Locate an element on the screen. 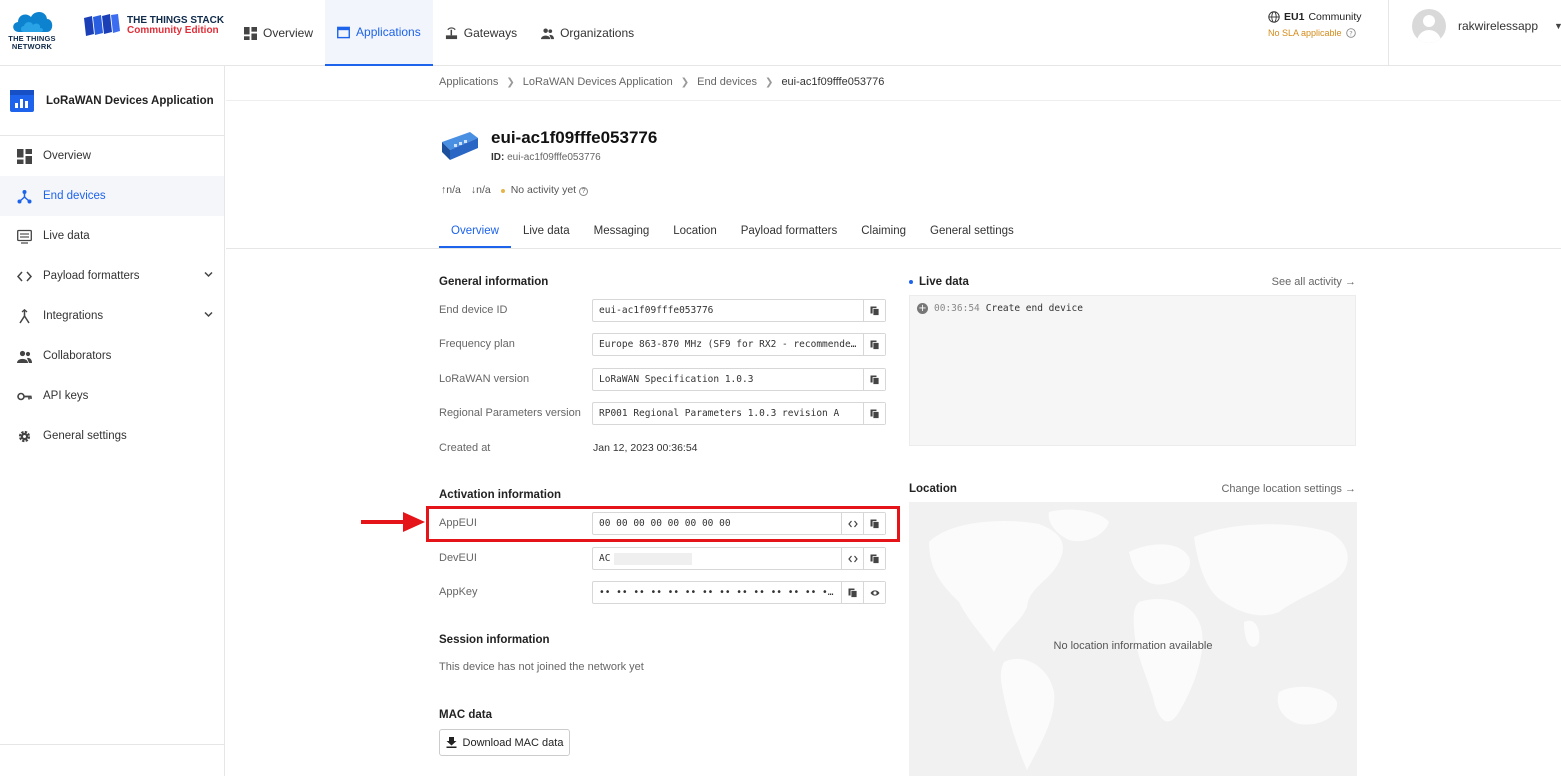  world-map-icon is located at coordinates (1138, 639).